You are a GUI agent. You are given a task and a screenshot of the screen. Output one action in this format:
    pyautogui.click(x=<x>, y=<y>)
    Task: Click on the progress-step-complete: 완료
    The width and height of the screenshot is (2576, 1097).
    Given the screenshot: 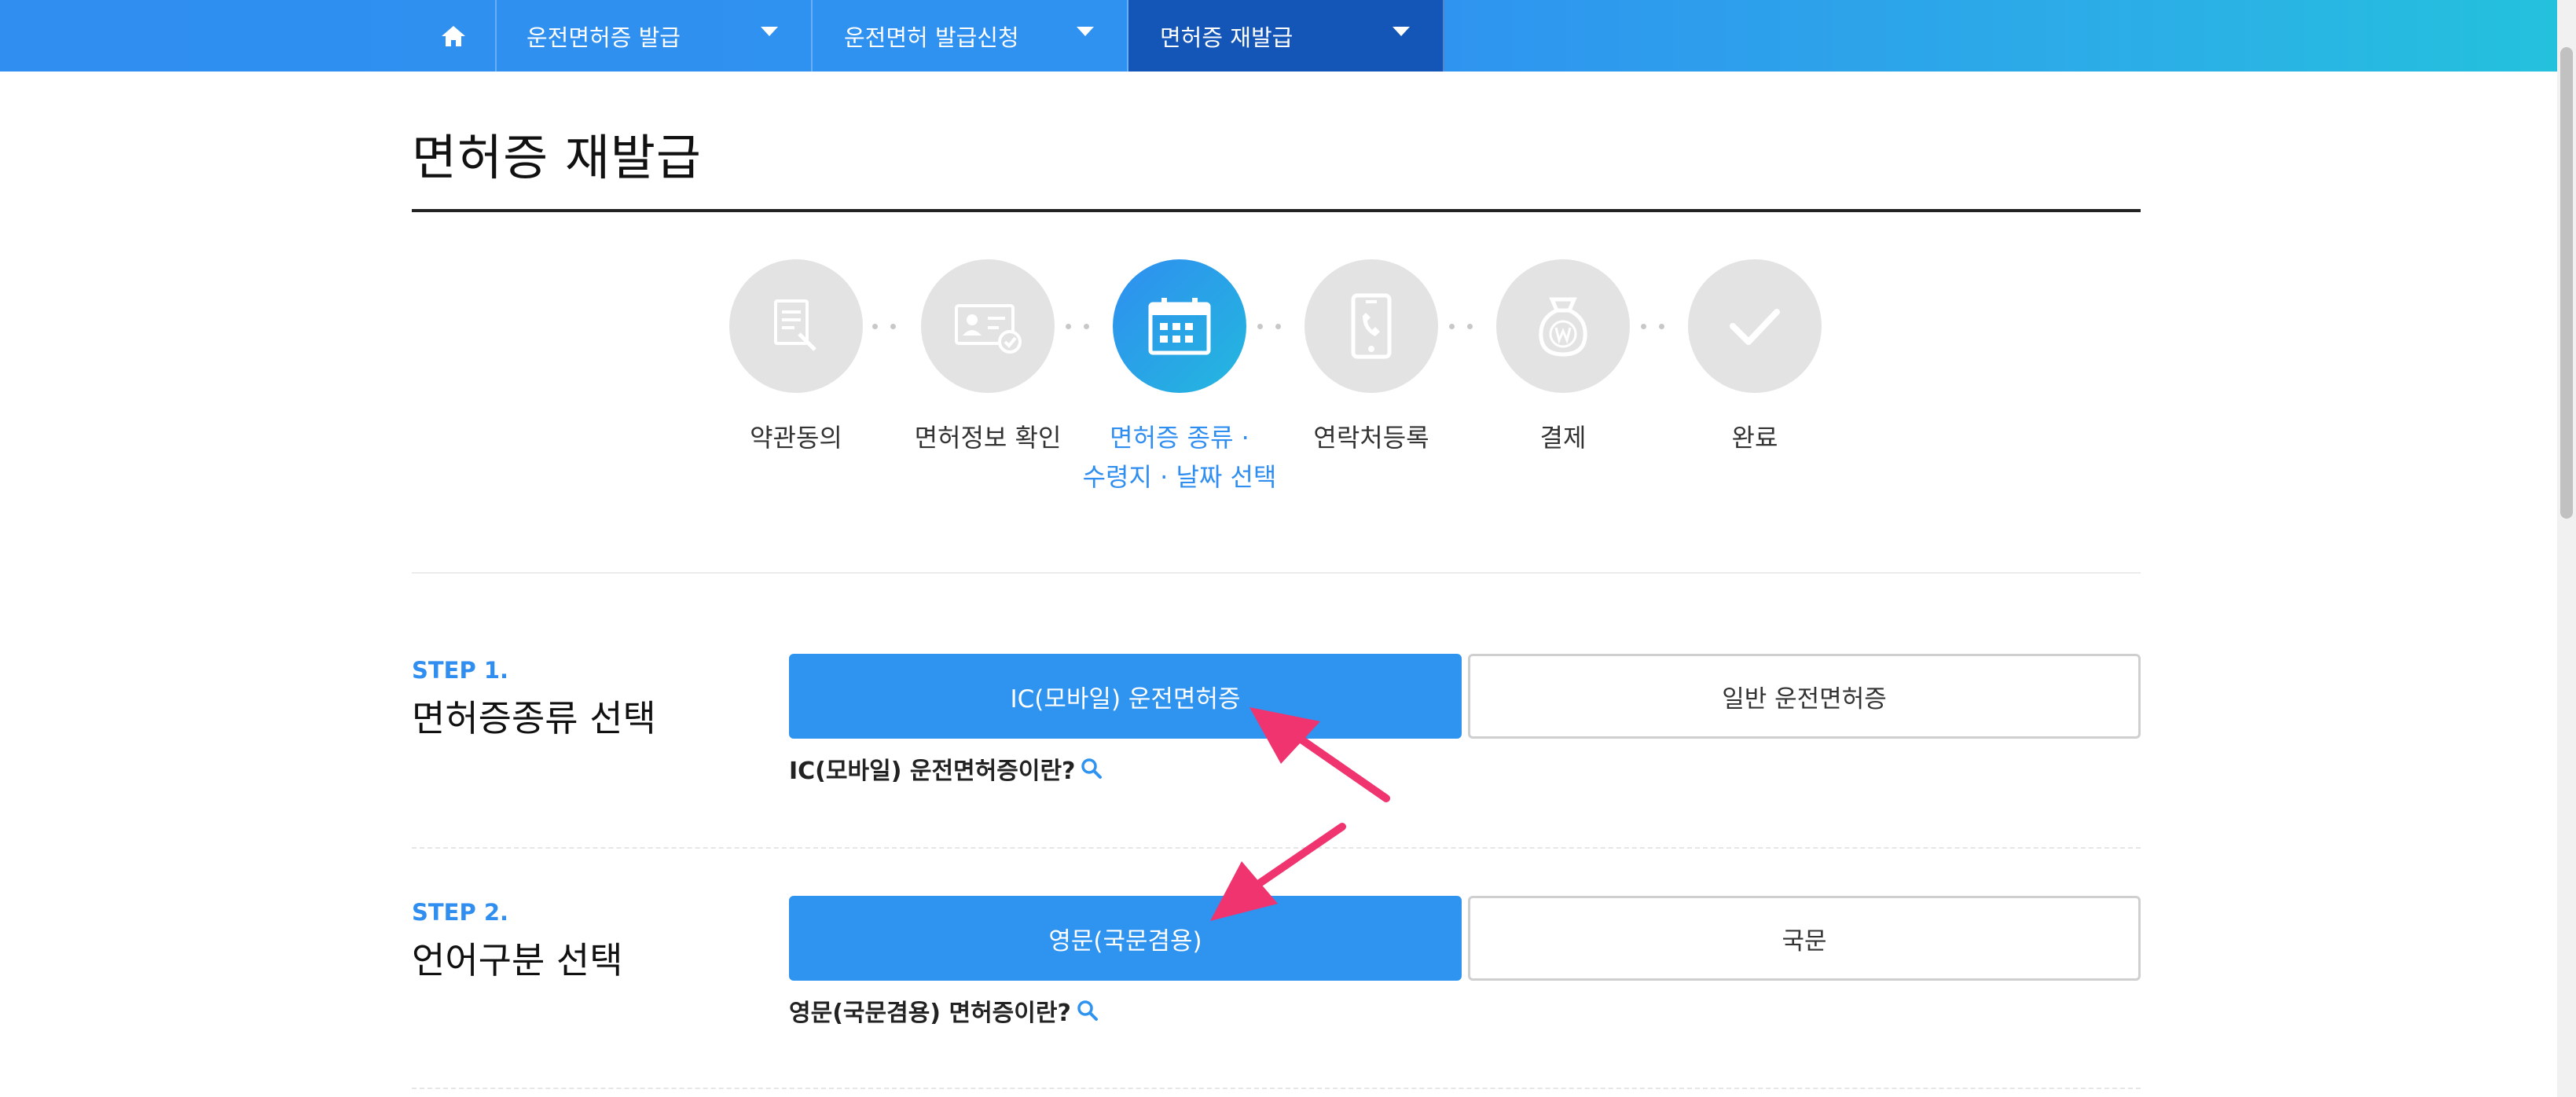 What is the action you would take?
    pyautogui.click(x=1755, y=356)
    